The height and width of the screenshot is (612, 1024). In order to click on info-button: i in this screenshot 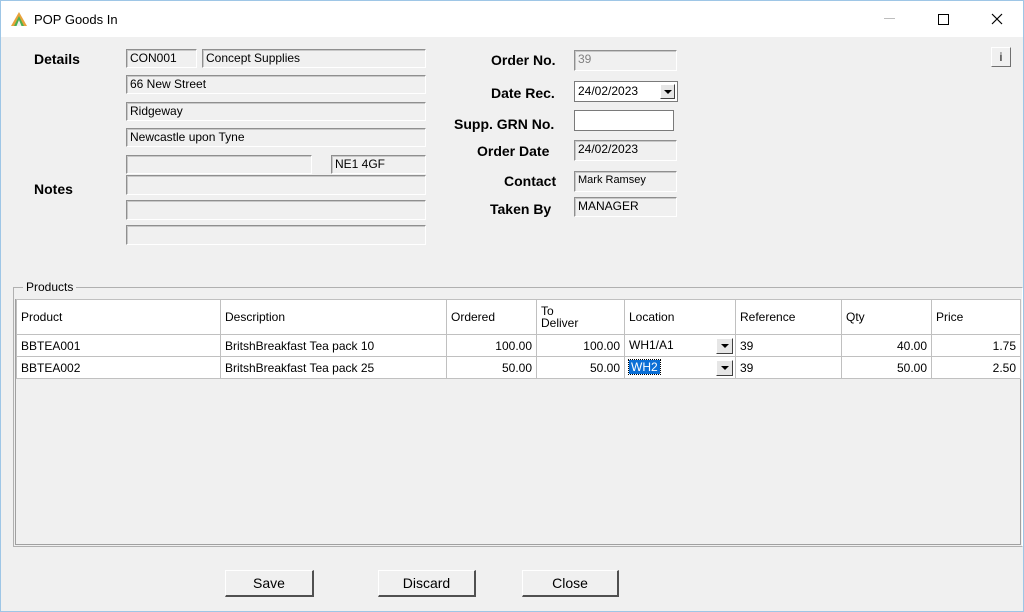, I will do `click(1001, 57)`.